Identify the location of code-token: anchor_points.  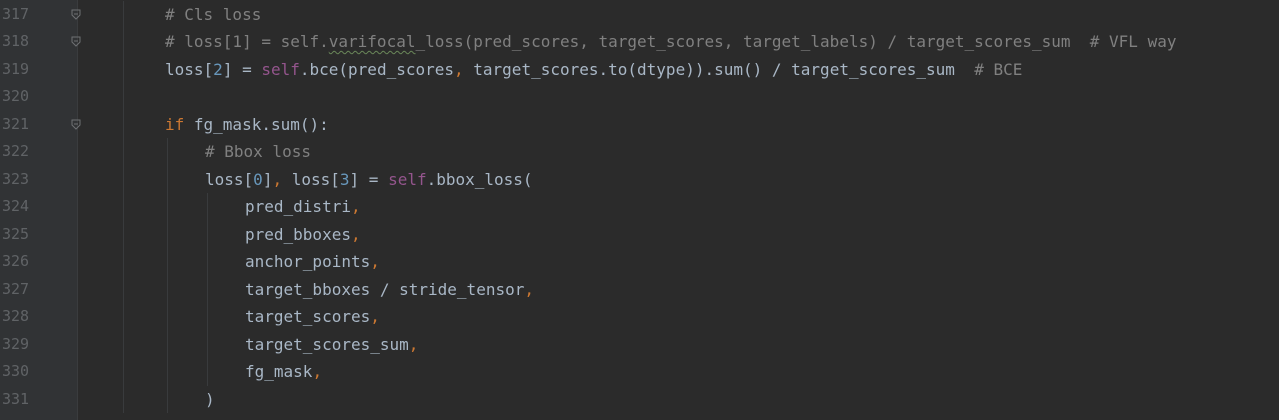
(308, 261).